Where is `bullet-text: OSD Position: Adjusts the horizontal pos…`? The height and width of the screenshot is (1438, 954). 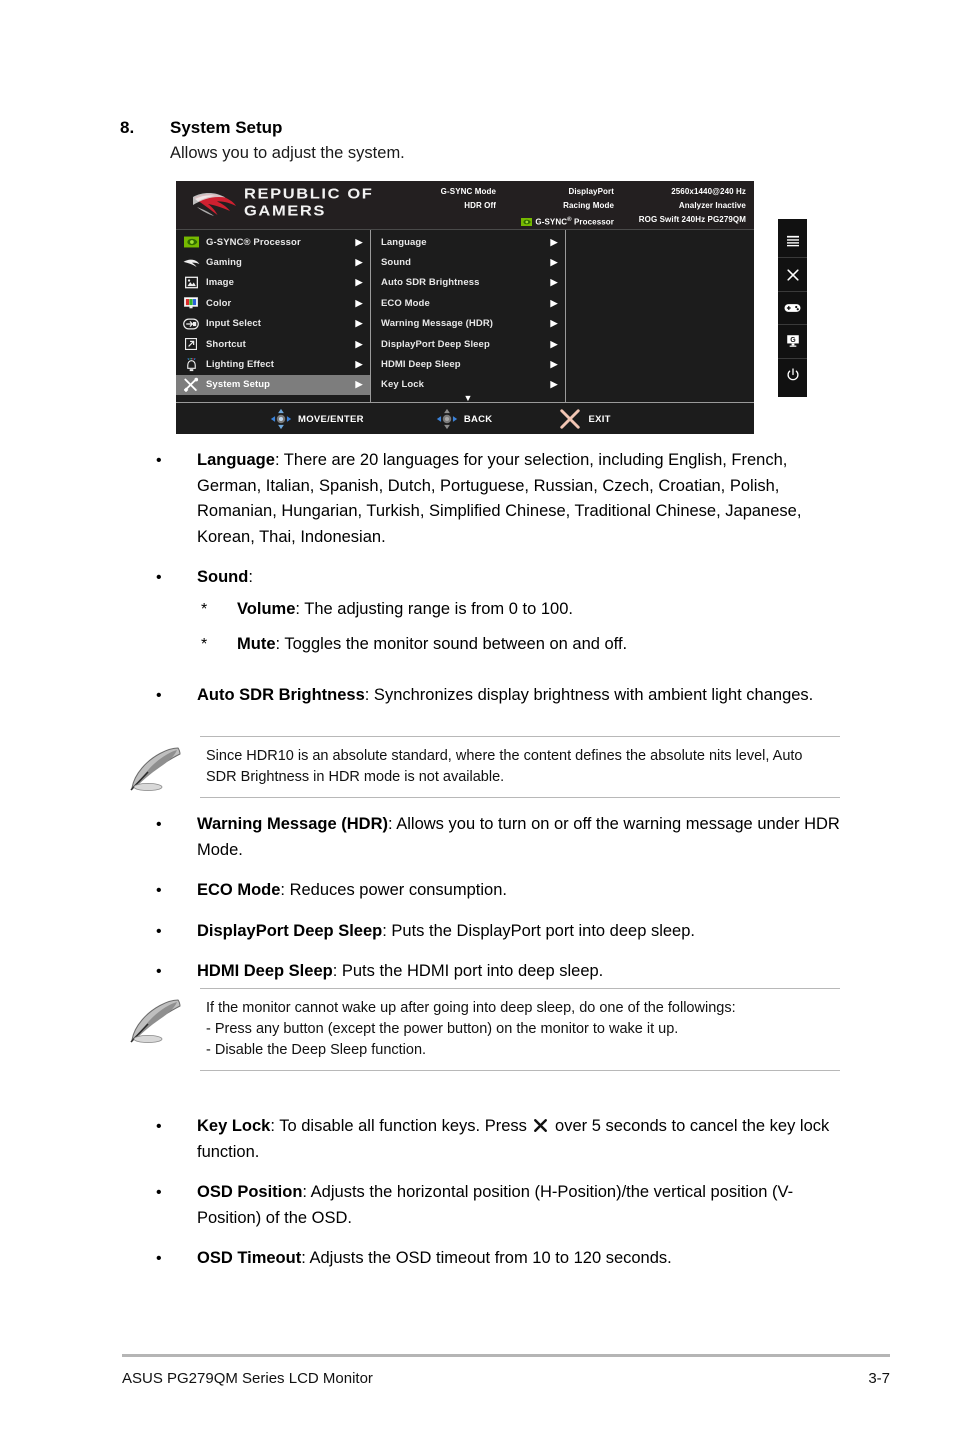 bullet-text: OSD Position: Adjusts the horizontal pos… is located at coordinates (524, 1205).